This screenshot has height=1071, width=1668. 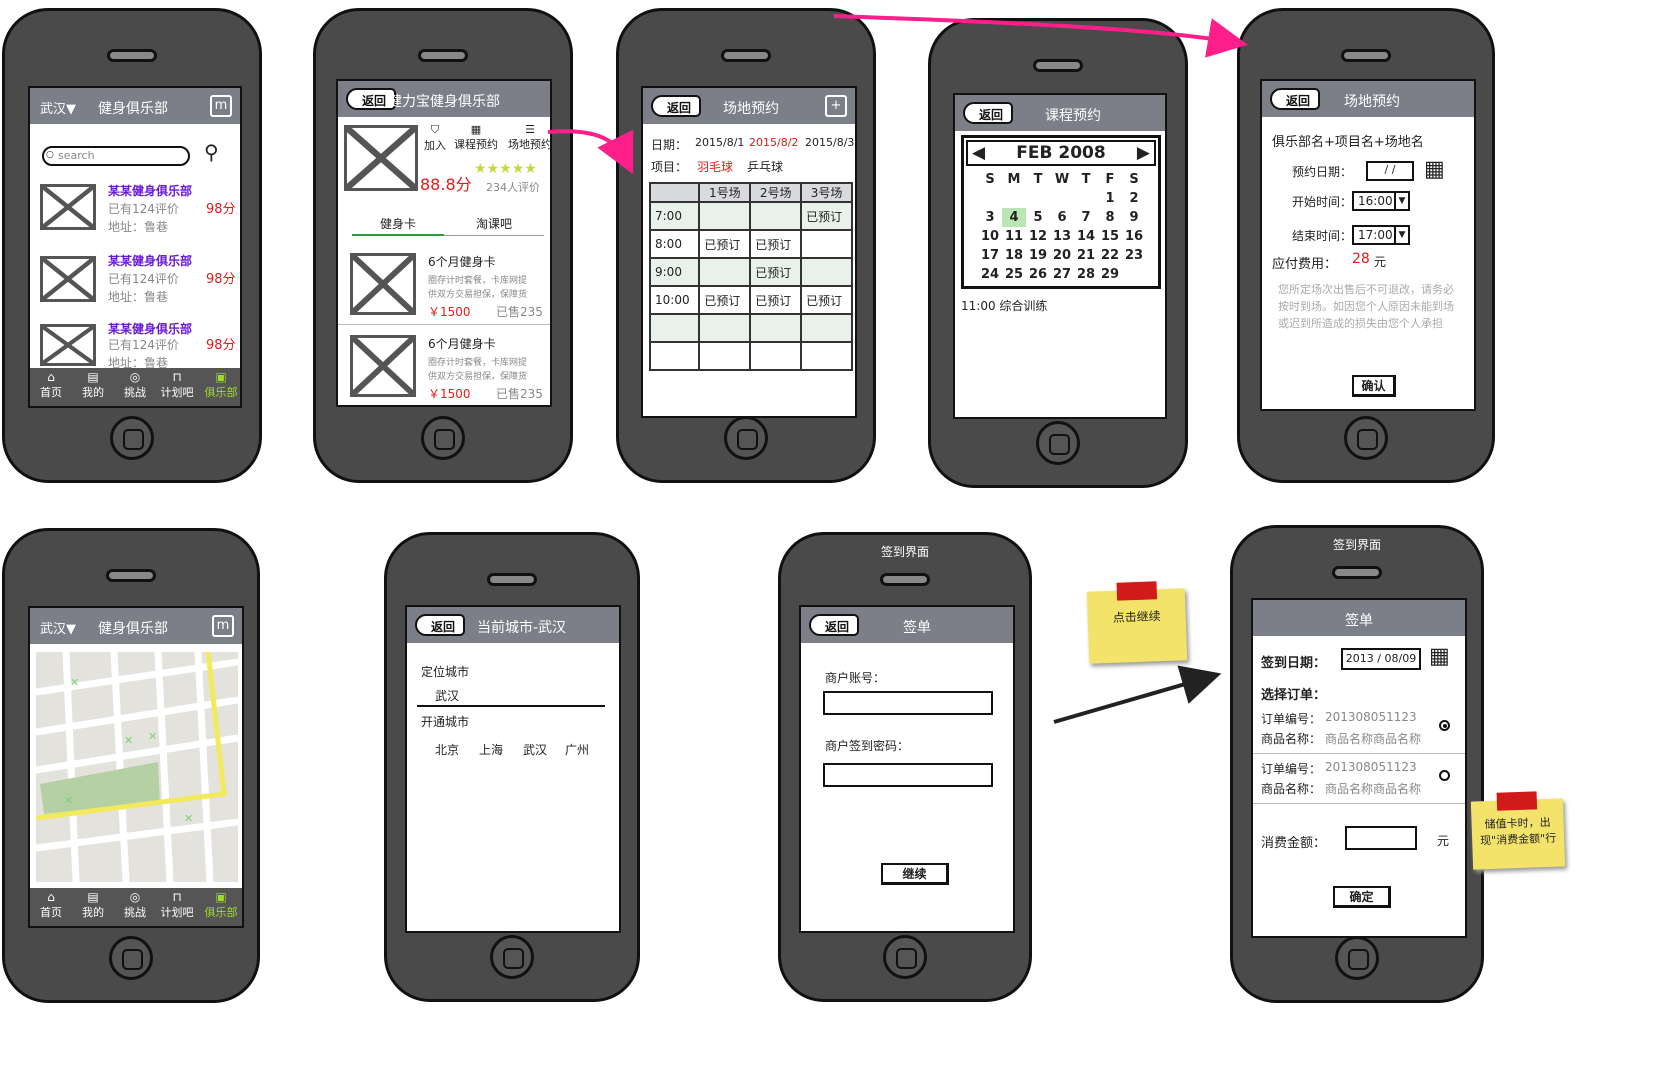 I want to click on calendar-day: 13, so click(x=1062, y=236).